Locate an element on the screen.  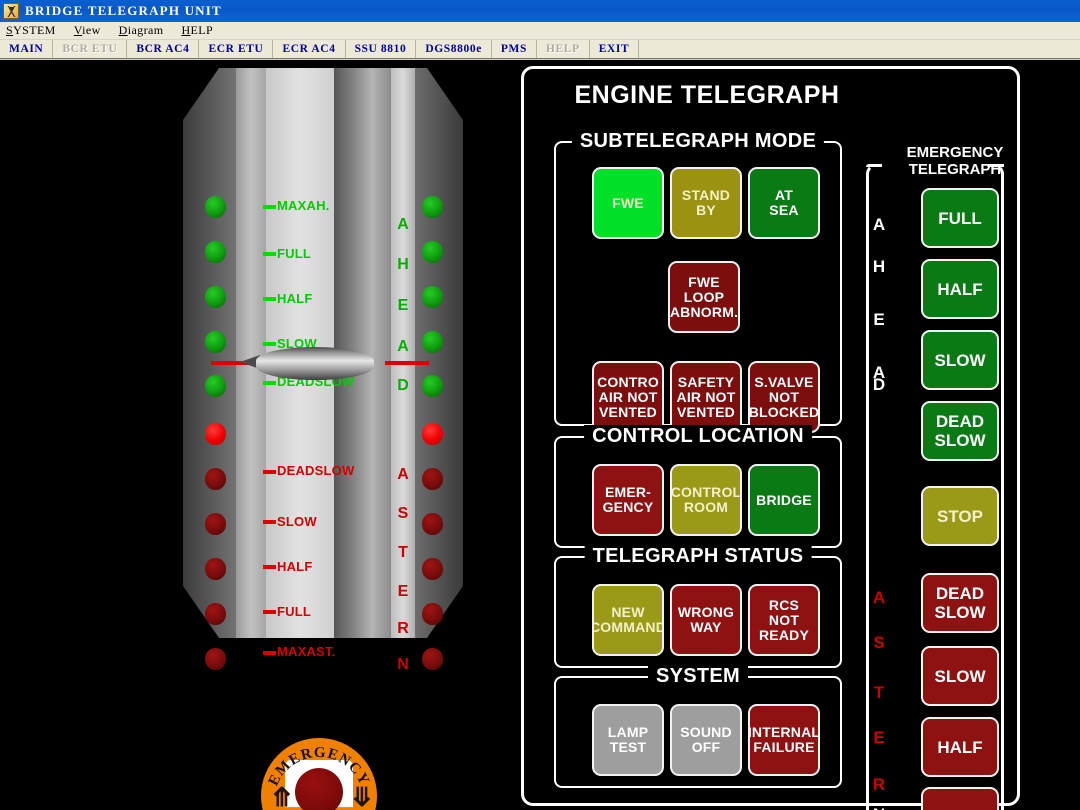
lamp-label-line: STAND is located at coordinates (706, 195).